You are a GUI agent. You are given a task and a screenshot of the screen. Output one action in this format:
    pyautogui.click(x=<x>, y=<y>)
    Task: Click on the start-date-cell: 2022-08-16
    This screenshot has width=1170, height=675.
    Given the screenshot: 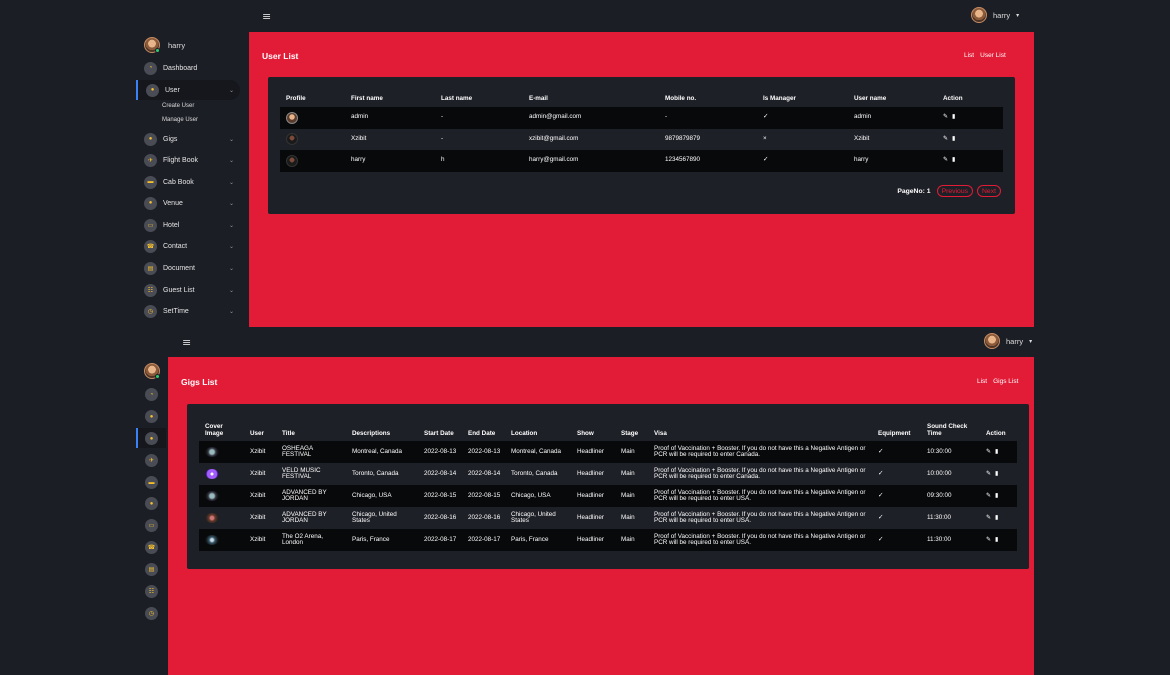 What is the action you would take?
    pyautogui.click(x=440, y=517)
    